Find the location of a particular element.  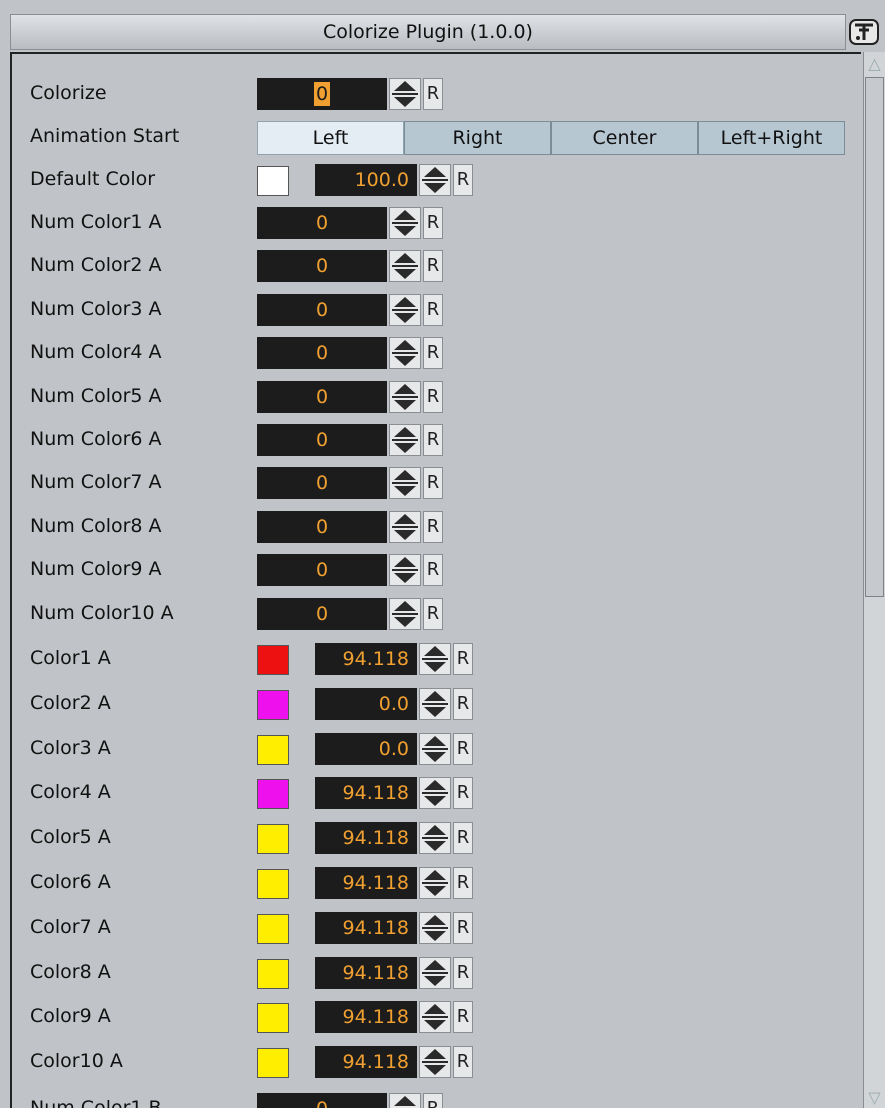

color10-a-stepper is located at coordinates (435, 1062).